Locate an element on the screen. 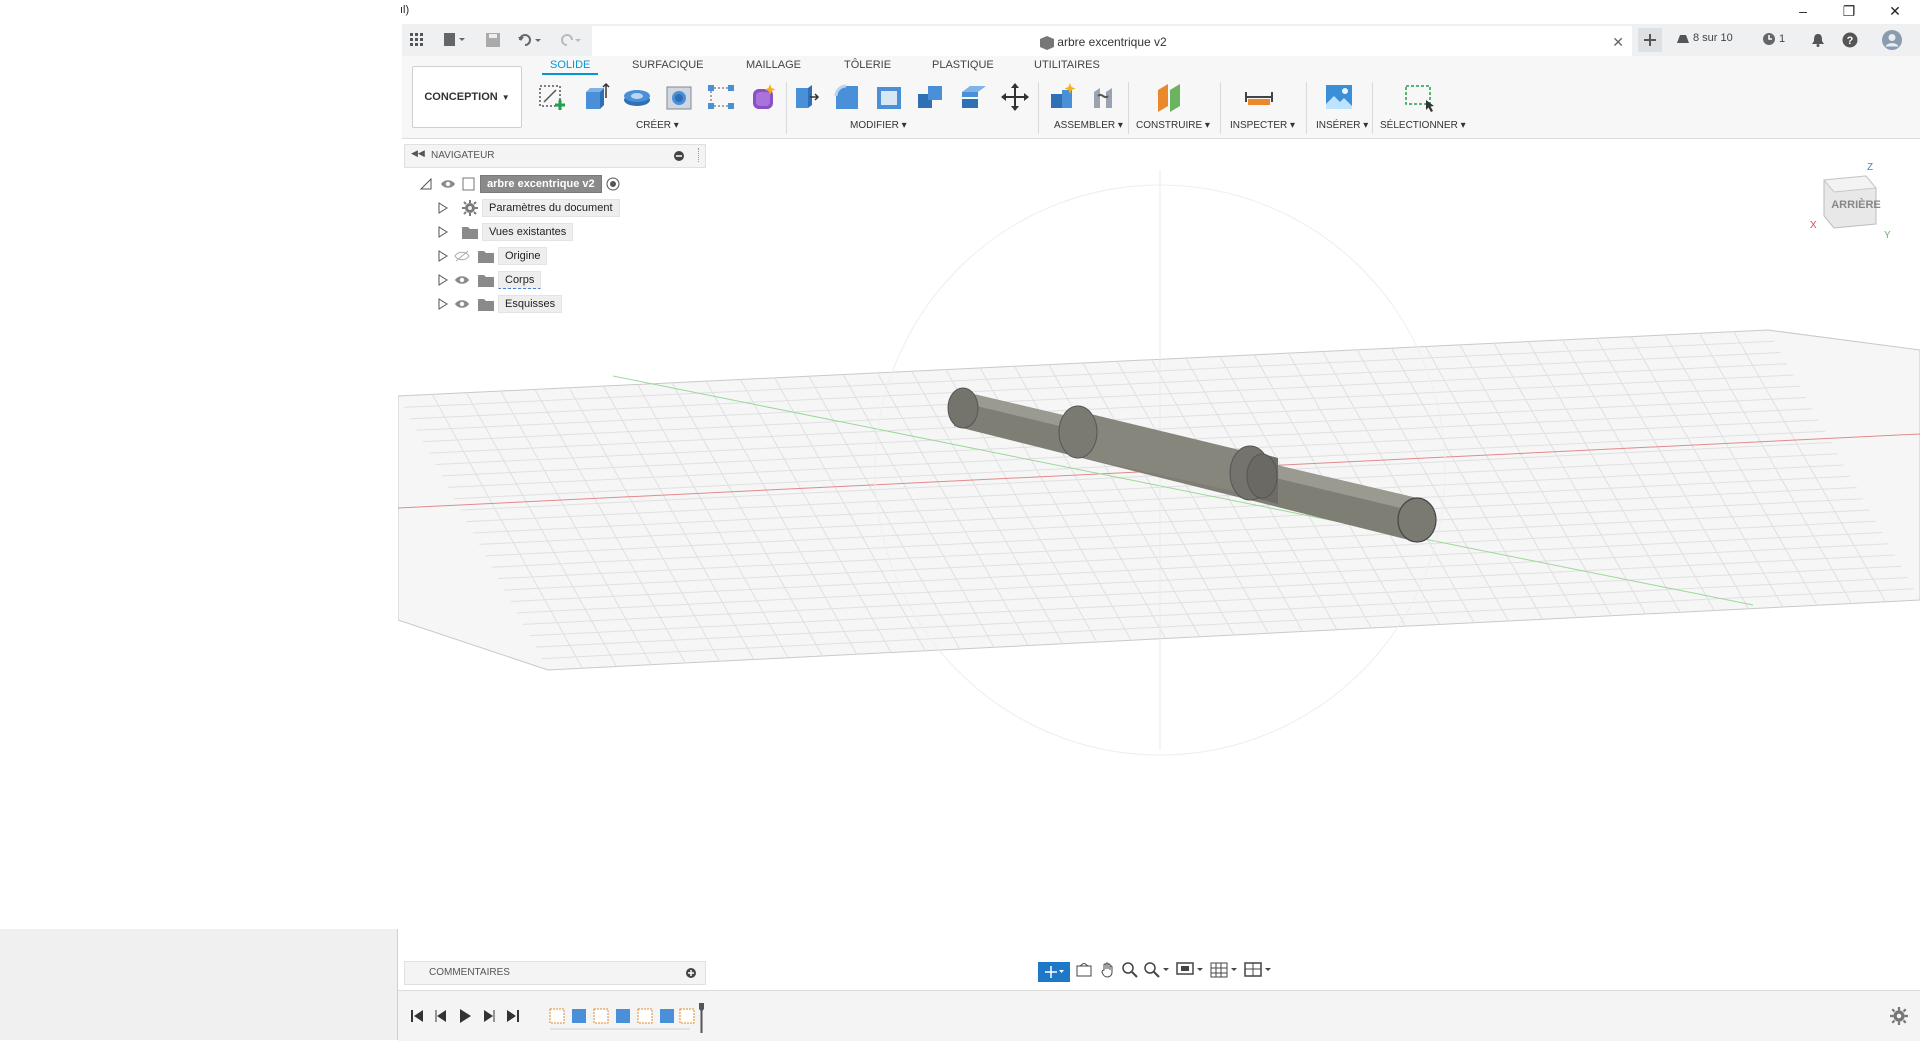 Image resolution: width=1920 pixels, height=1041 pixels. tab-maillage: MAILLAGE is located at coordinates (773, 65).